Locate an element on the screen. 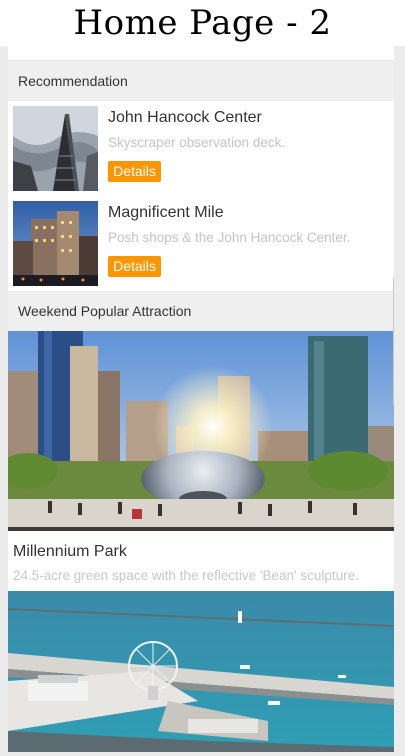 The image size is (405, 756). rec-description: Posh shops & the John Hancock Center. is located at coordinates (229, 237).